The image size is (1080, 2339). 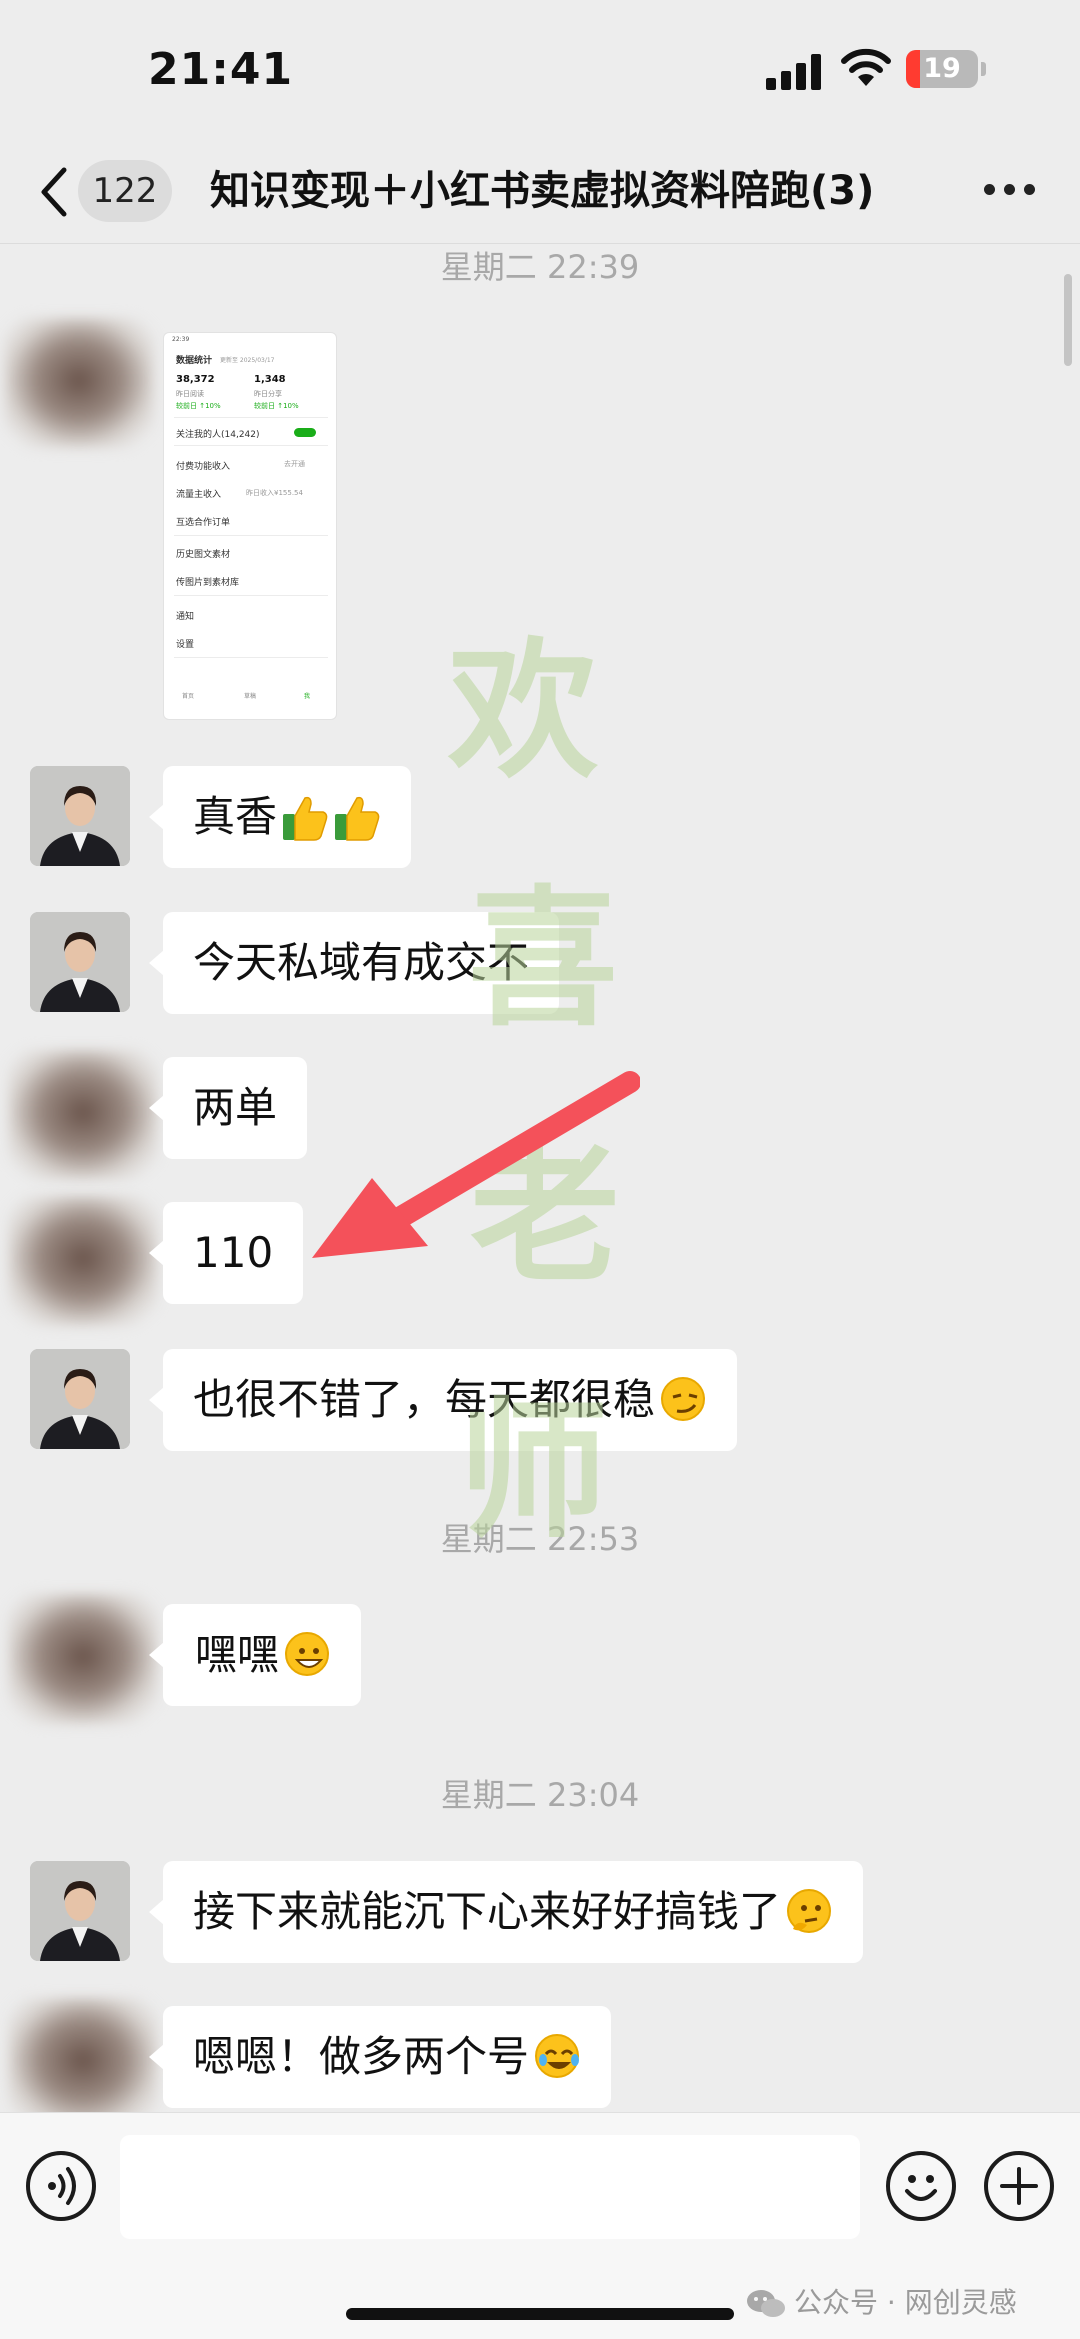 What do you see at coordinates (793, 72) in the screenshot?
I see `cellular-signal-icon` at bounding box center [793, 72].